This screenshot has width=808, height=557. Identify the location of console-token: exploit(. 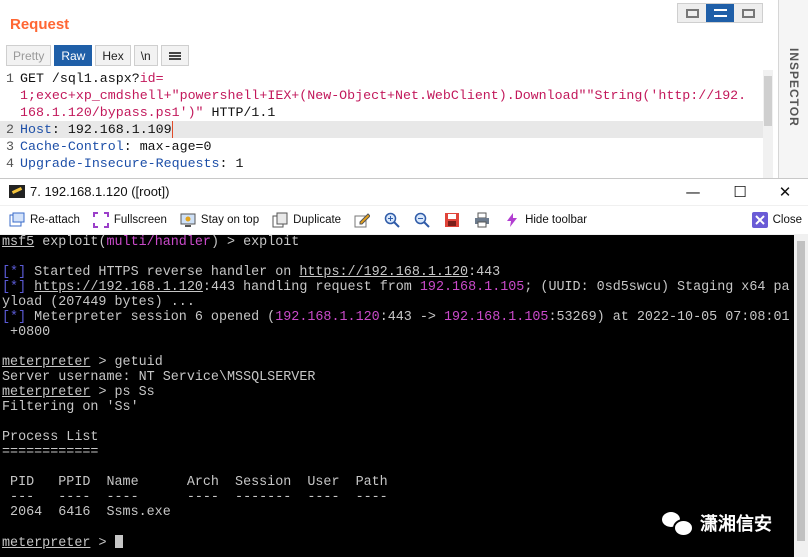
(70, 242).